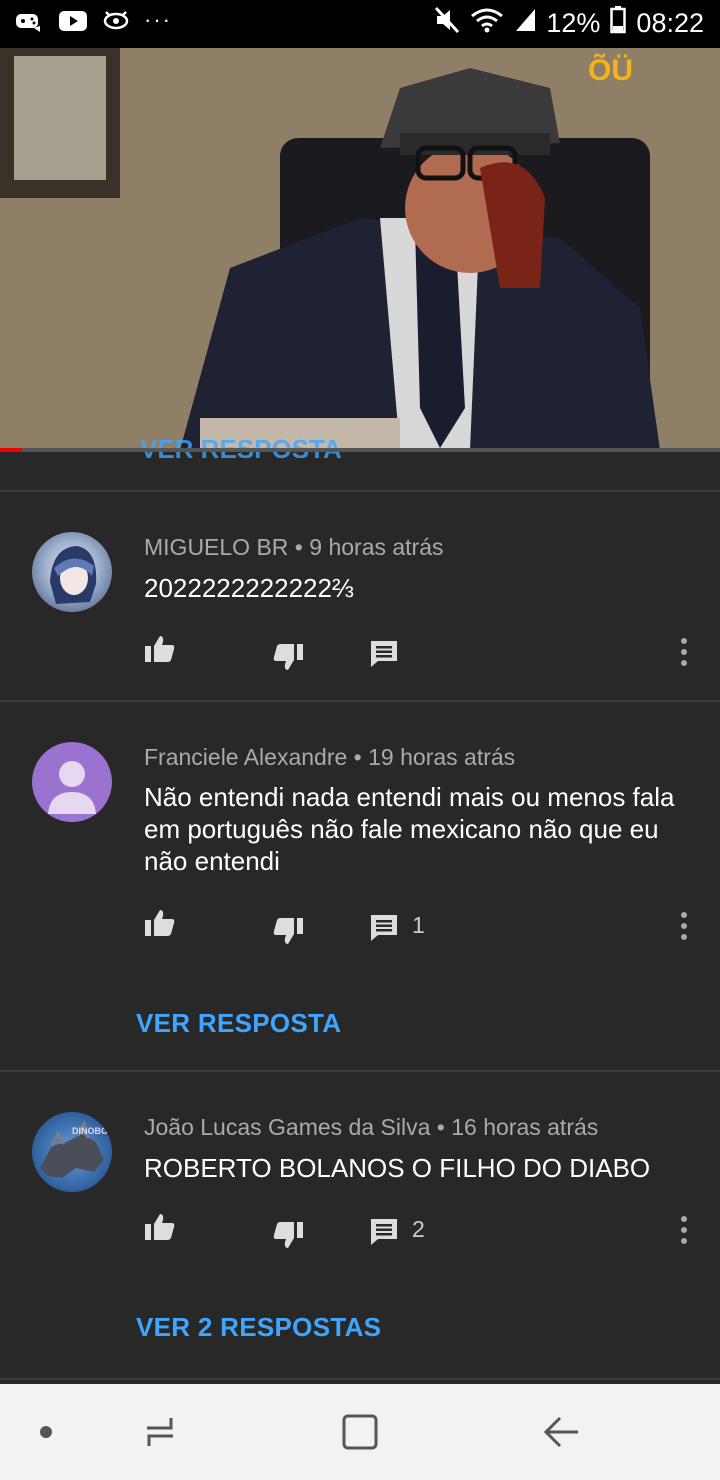 The width and height of the screenshot is (720, 1480). What do you see at coordinates (72, 1152) in the screenshot?
I see `avatar: DINOBOT` at bounding box center [72, 1152].